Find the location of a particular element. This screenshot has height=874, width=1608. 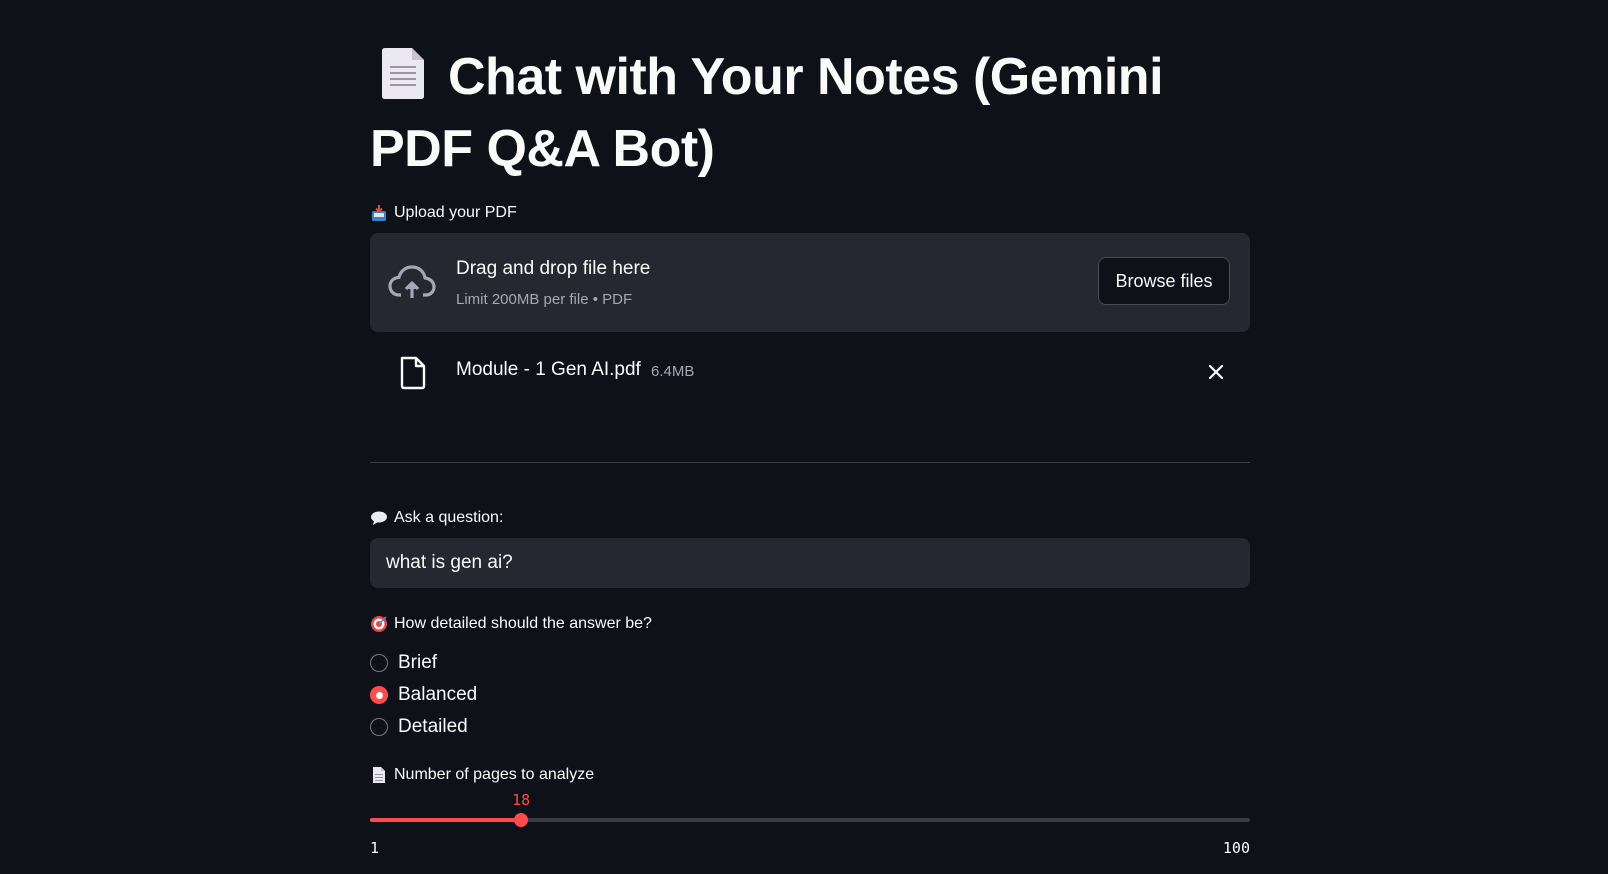

radio-label: Detailed is located at coordinates (433, 726).